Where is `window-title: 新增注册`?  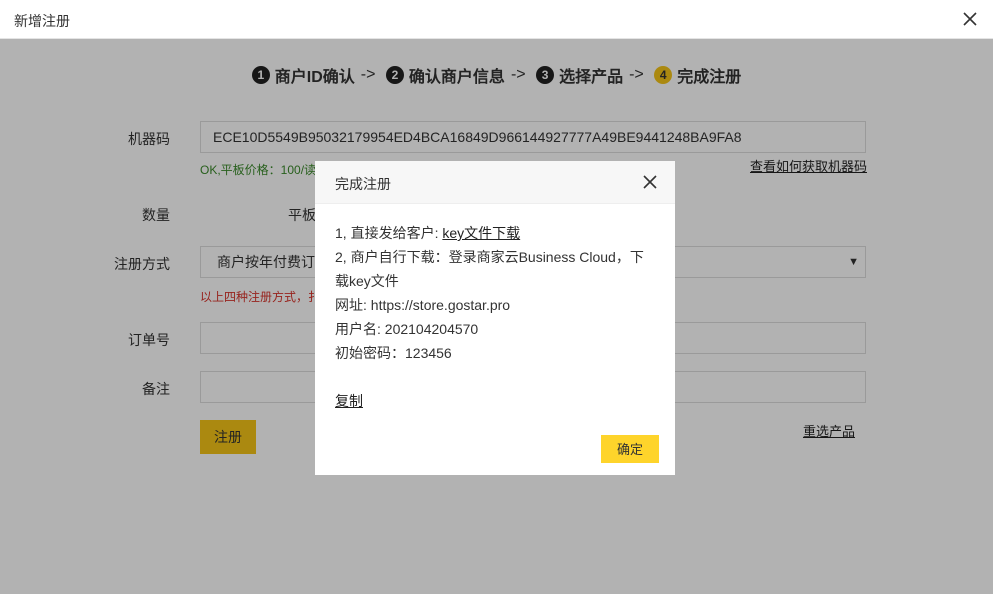
window-title: 新增注册 is located at coordinates (42, 21).